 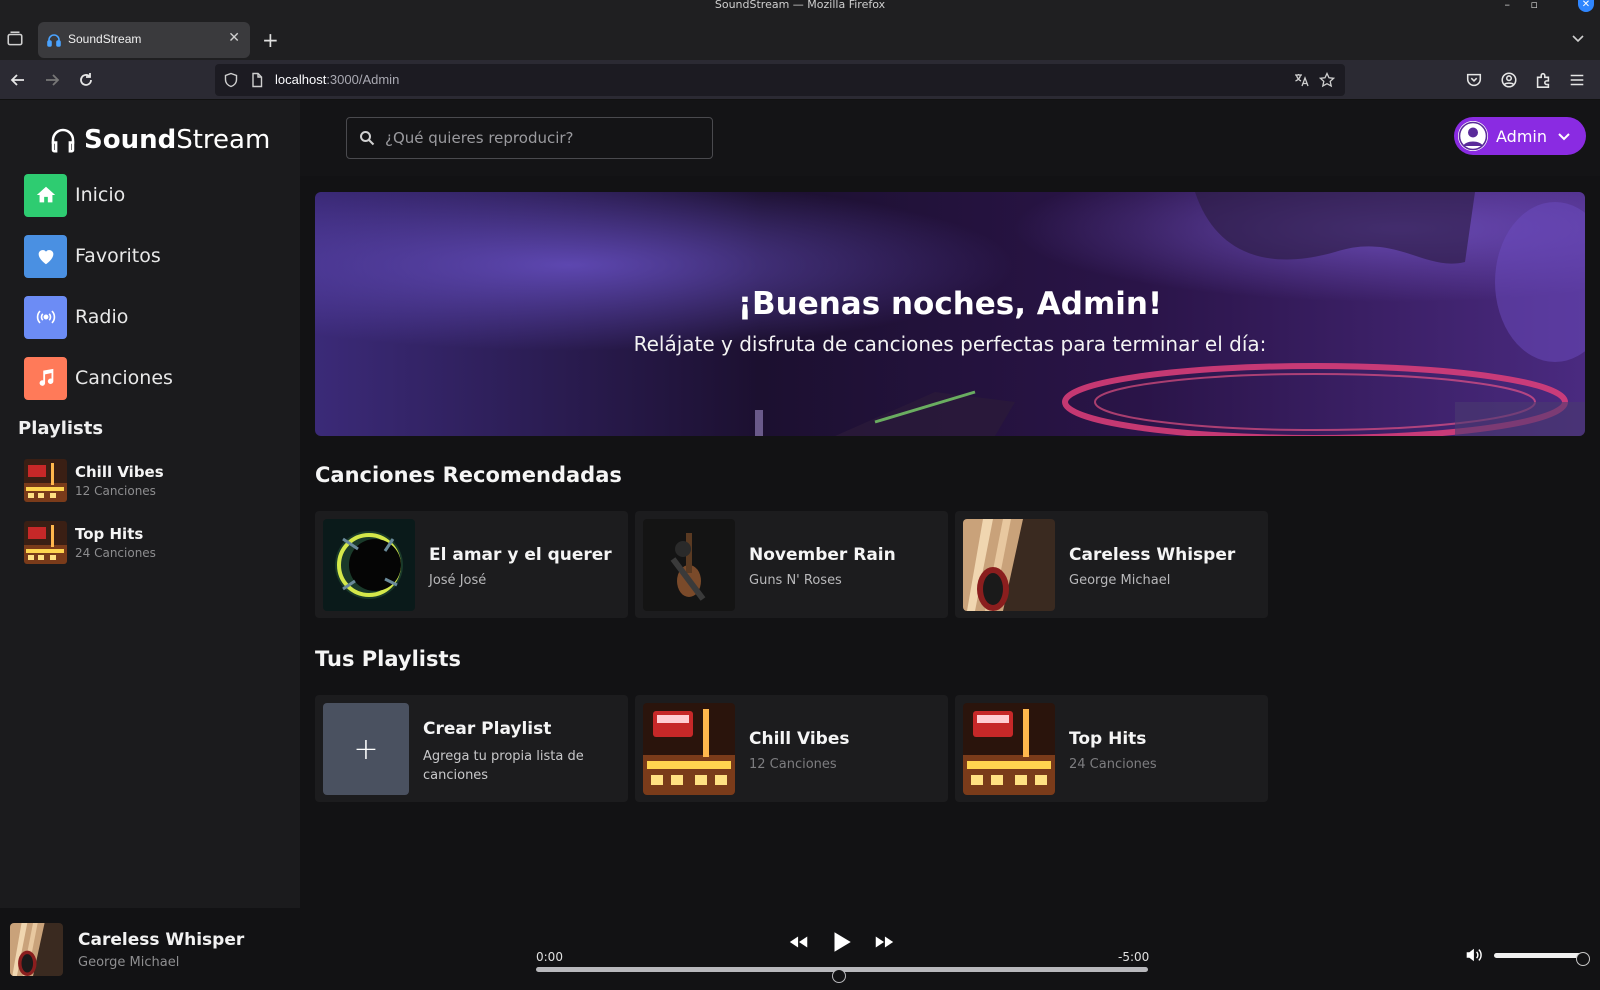 What do you see at coordinates (161, 940) in the screenshot?
I see `now-playing-title: Careless Whisper` at bounding box center [161, 940].